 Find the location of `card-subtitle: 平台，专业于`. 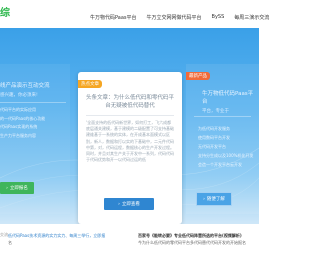

card-subtitle: 平台，专业于 is located at coordinates (215, 111).